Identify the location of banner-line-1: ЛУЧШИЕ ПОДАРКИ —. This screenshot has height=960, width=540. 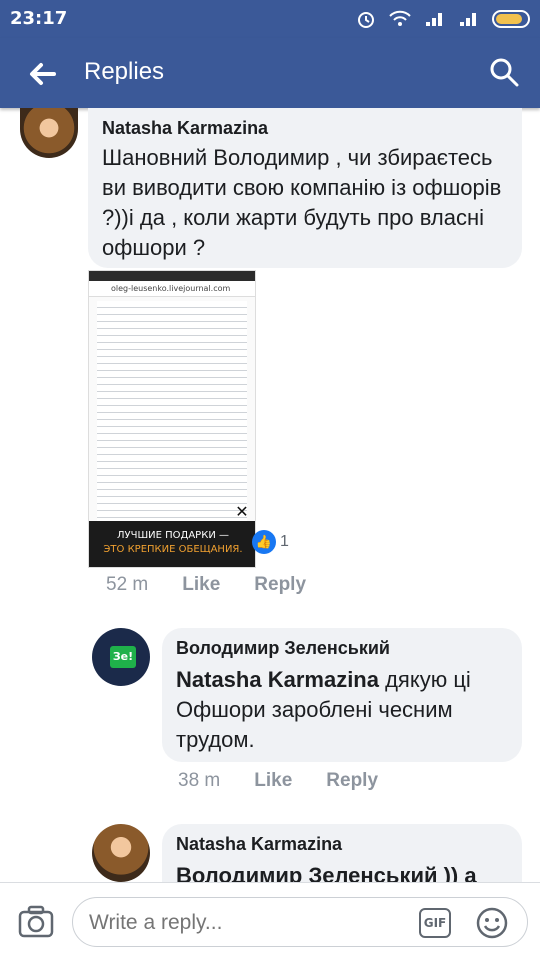
(173, 535).